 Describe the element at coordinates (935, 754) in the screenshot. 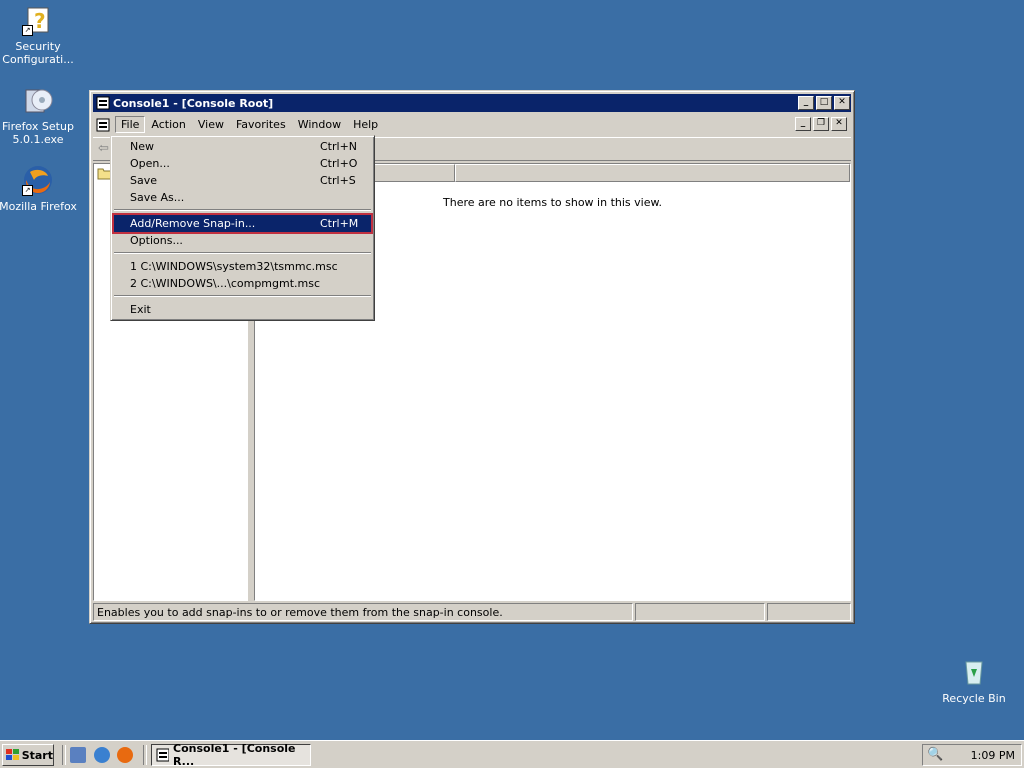

I see `network-tray-icon: 🔍` at that location.